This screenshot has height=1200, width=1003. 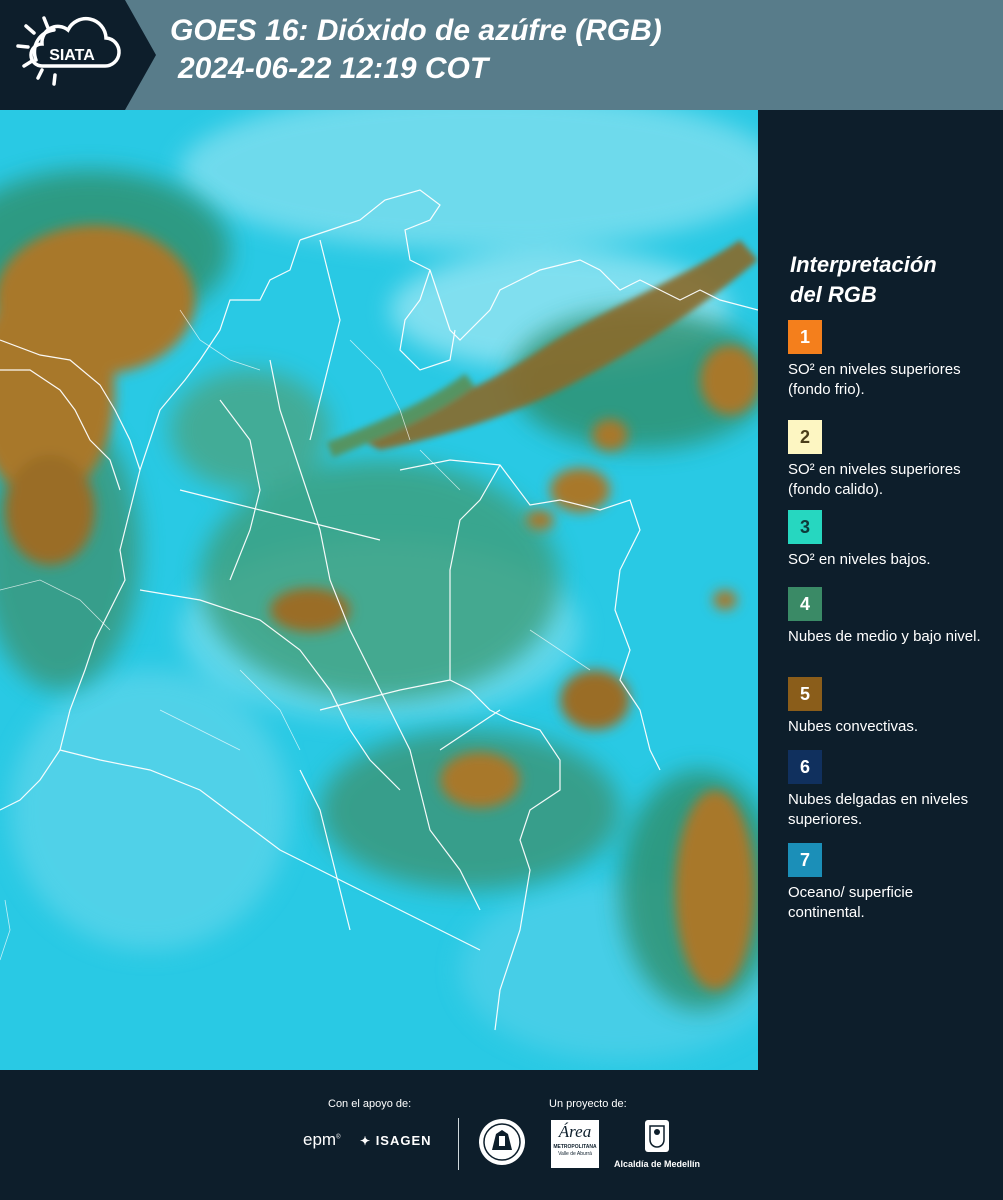 I want to click on area-metropolitana-logo: Área METROPOLITANA Valle de Aburrá, so click(x=575, y=1144).